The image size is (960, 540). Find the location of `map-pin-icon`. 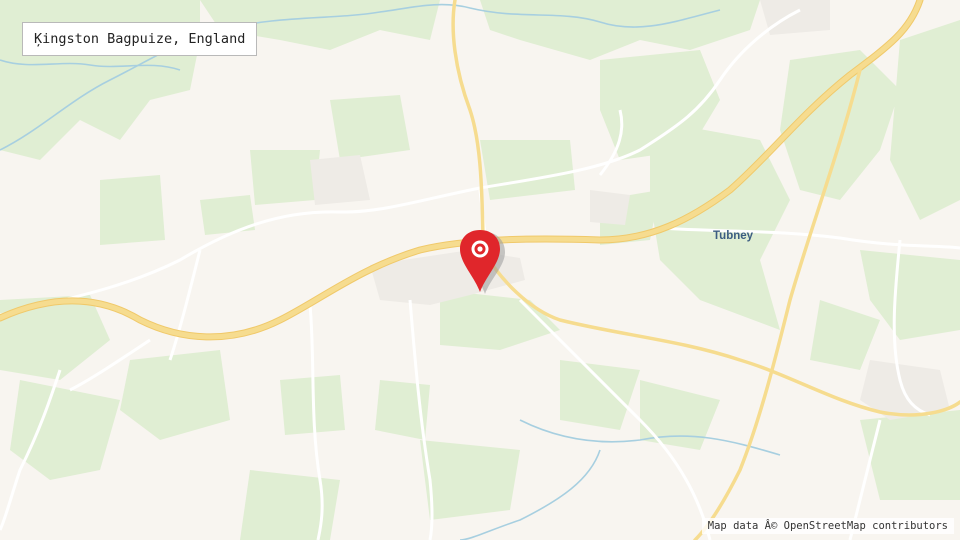

map-pin-icon is located at coordinates (480, 261).